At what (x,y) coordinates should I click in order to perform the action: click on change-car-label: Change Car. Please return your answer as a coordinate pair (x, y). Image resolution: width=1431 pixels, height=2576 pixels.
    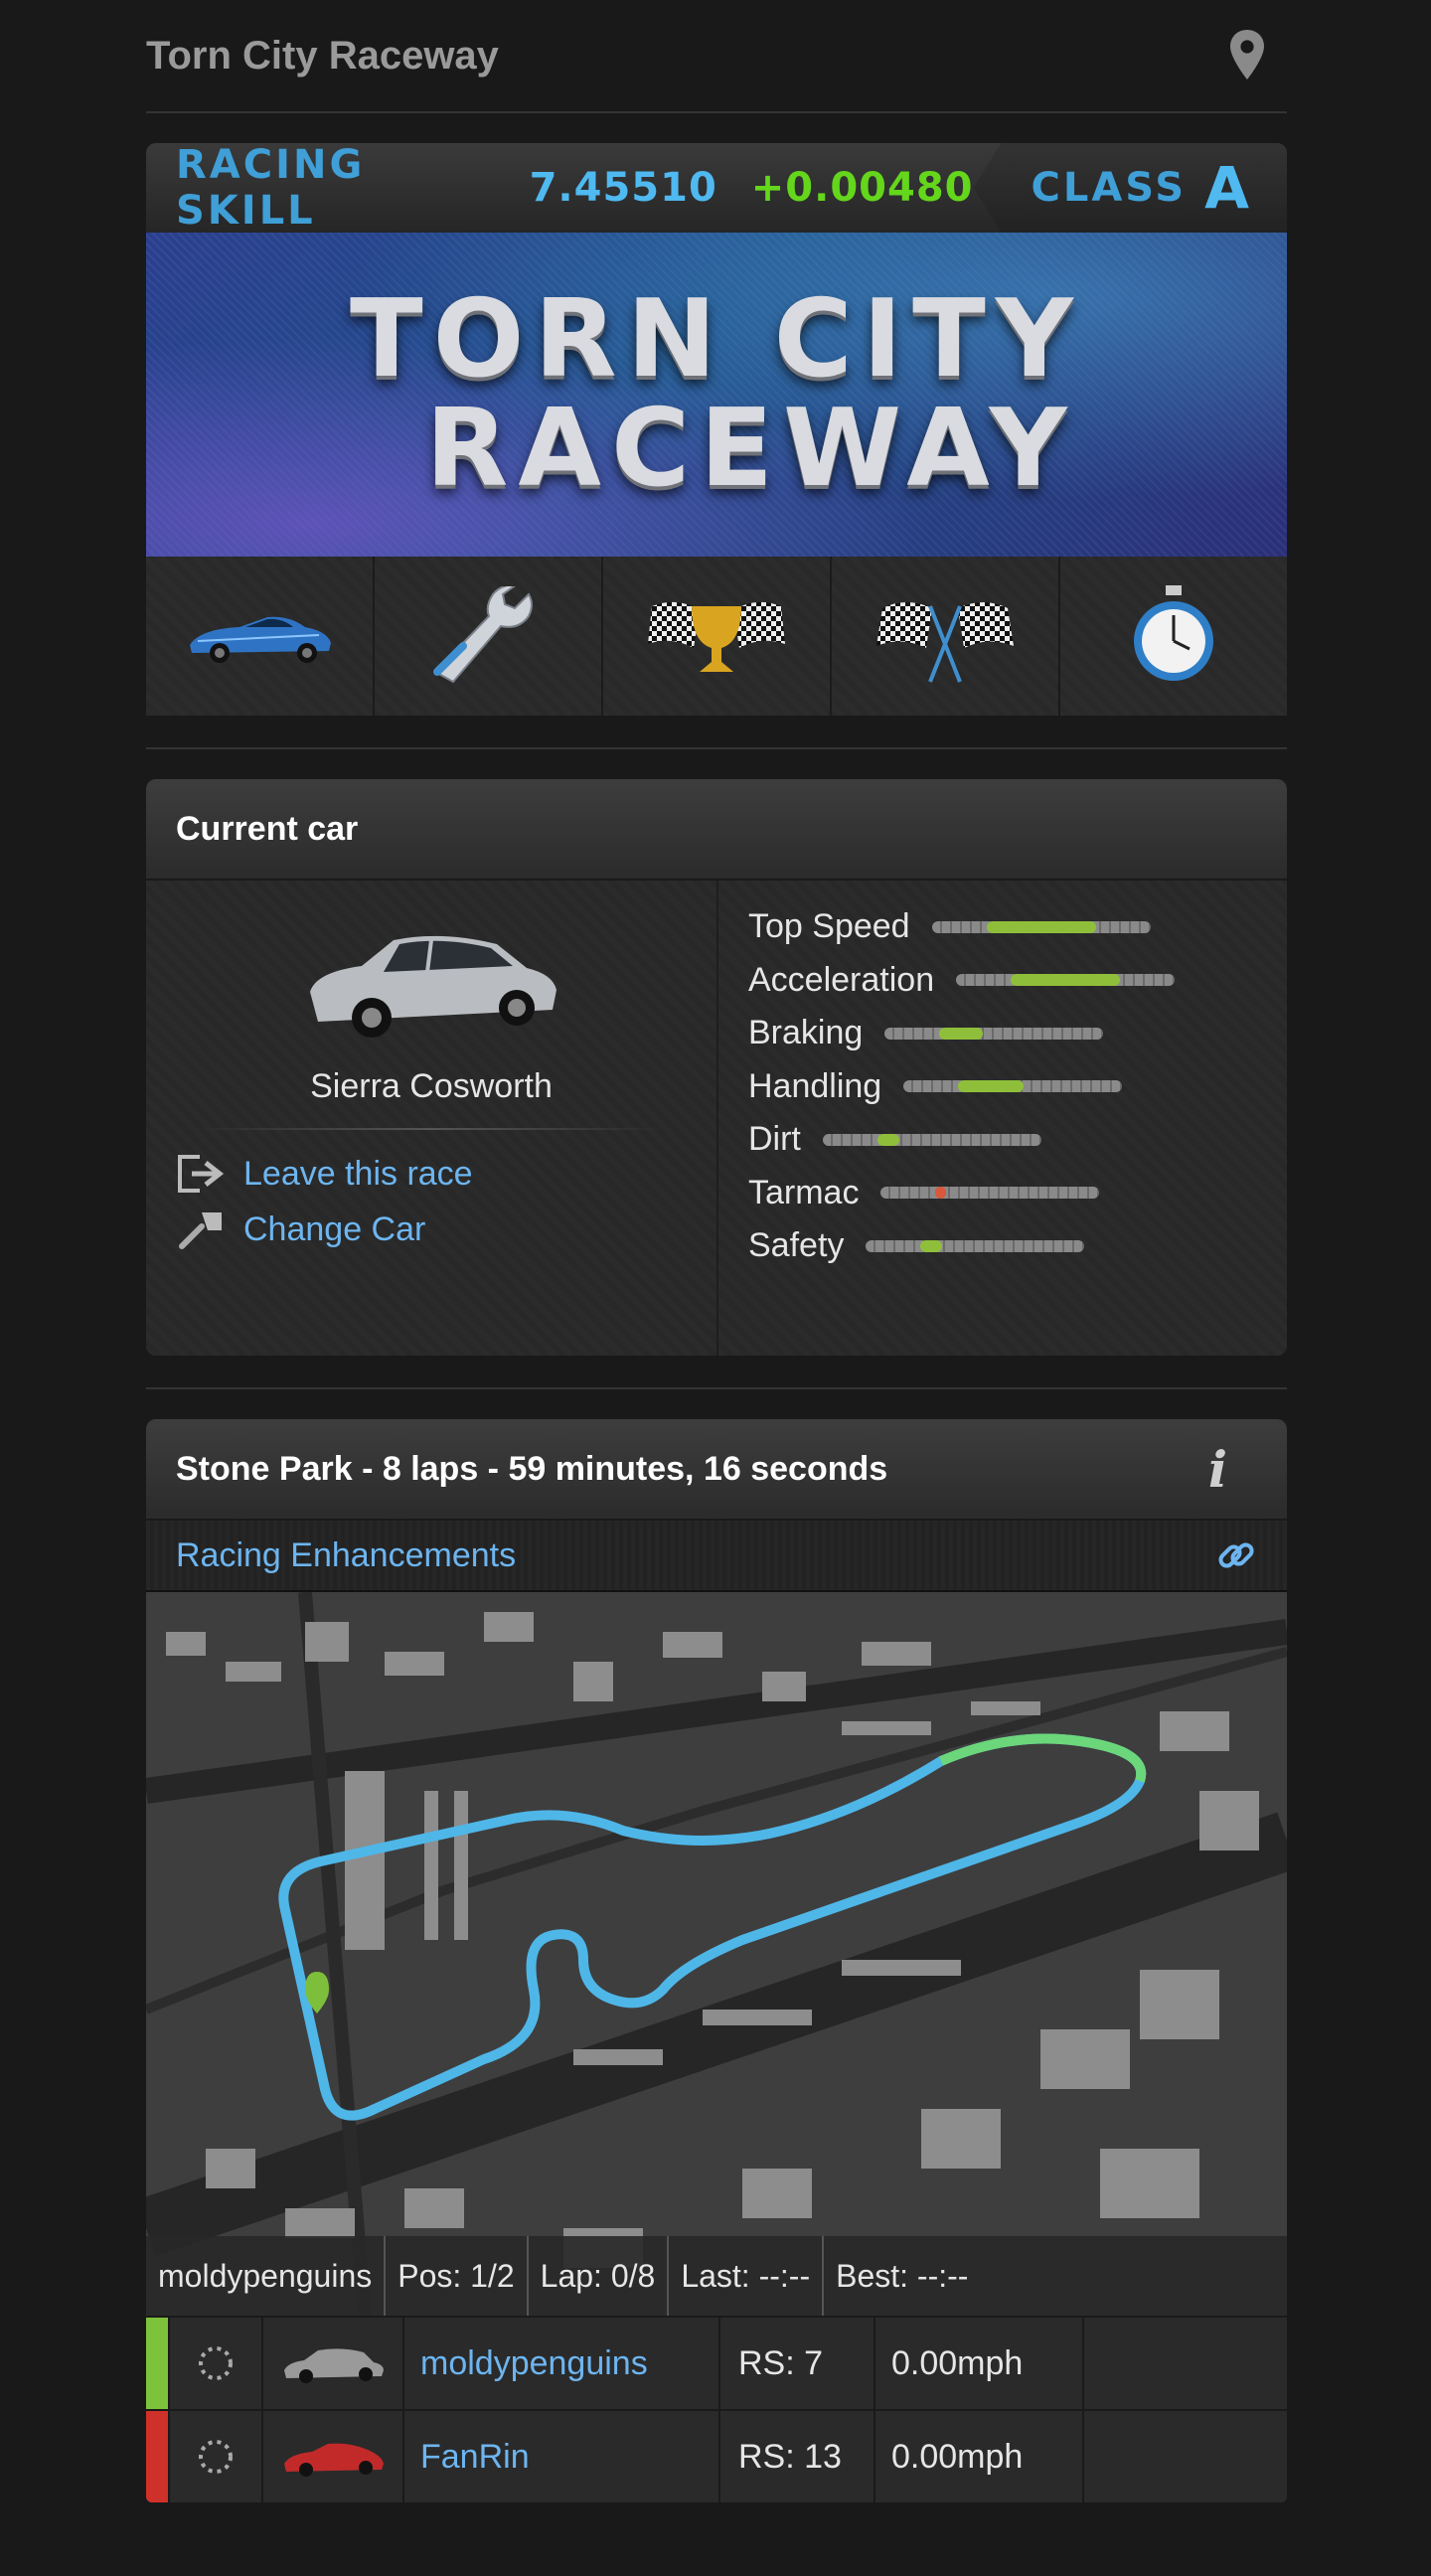
    Looking at the image, I should click on (334, 1228).